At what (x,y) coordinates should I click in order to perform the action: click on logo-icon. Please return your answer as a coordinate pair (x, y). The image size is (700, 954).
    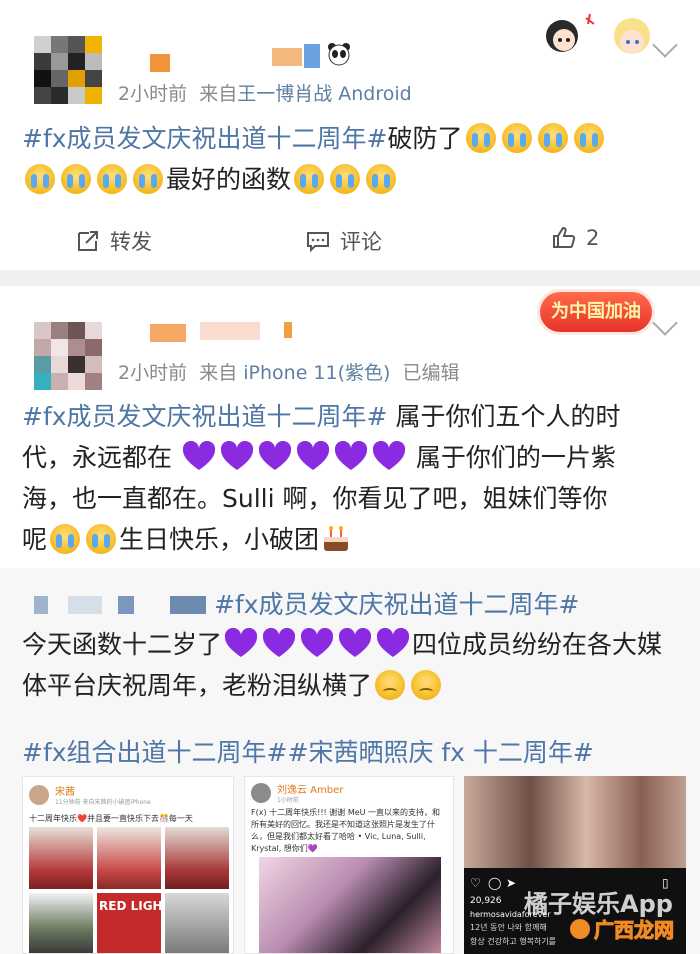
    Looking at the image, I should click on (580, 928).